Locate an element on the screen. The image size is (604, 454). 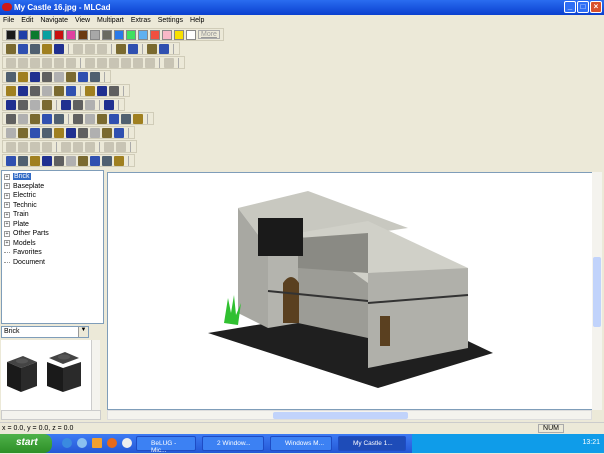
tree-item-other-parts: + Other Parts is located at coordinates (52, 234).